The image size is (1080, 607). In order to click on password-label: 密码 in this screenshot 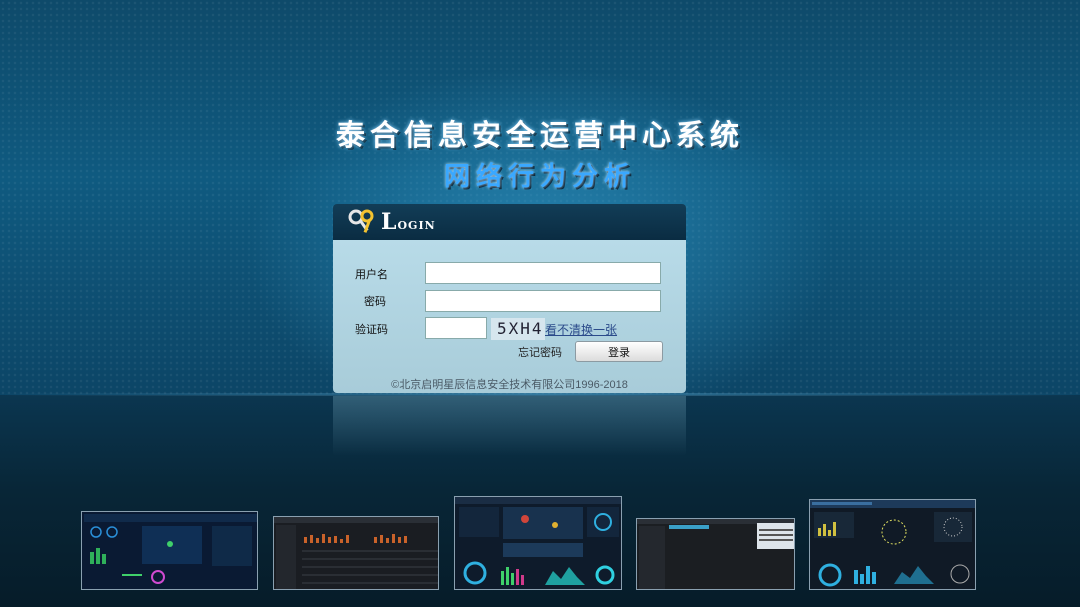, I will do `click(375, 302)`.